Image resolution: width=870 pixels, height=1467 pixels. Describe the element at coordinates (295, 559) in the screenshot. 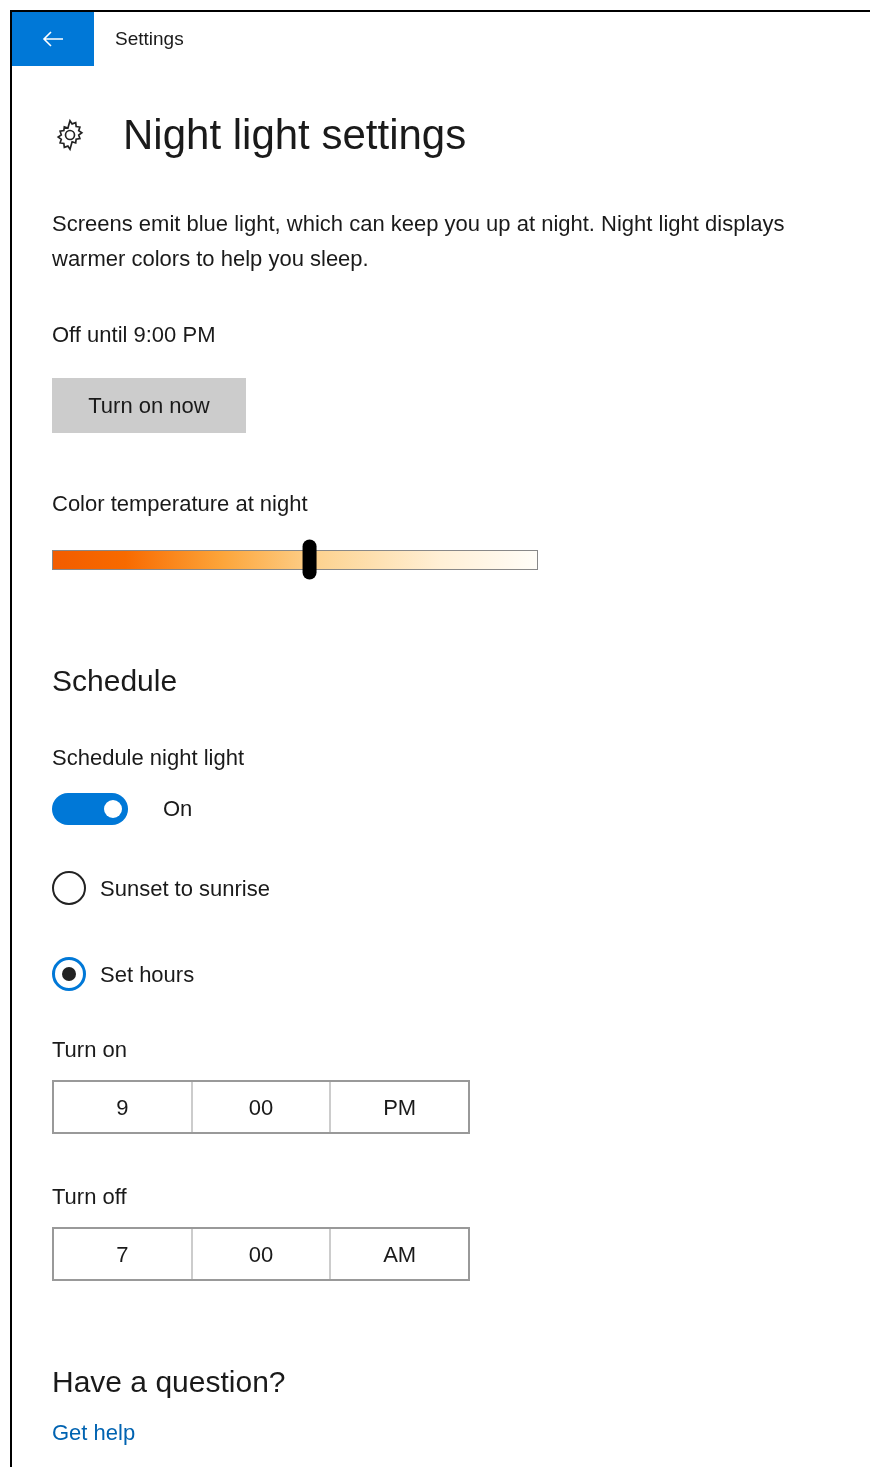

I see `color-temperature-slider` at that location.